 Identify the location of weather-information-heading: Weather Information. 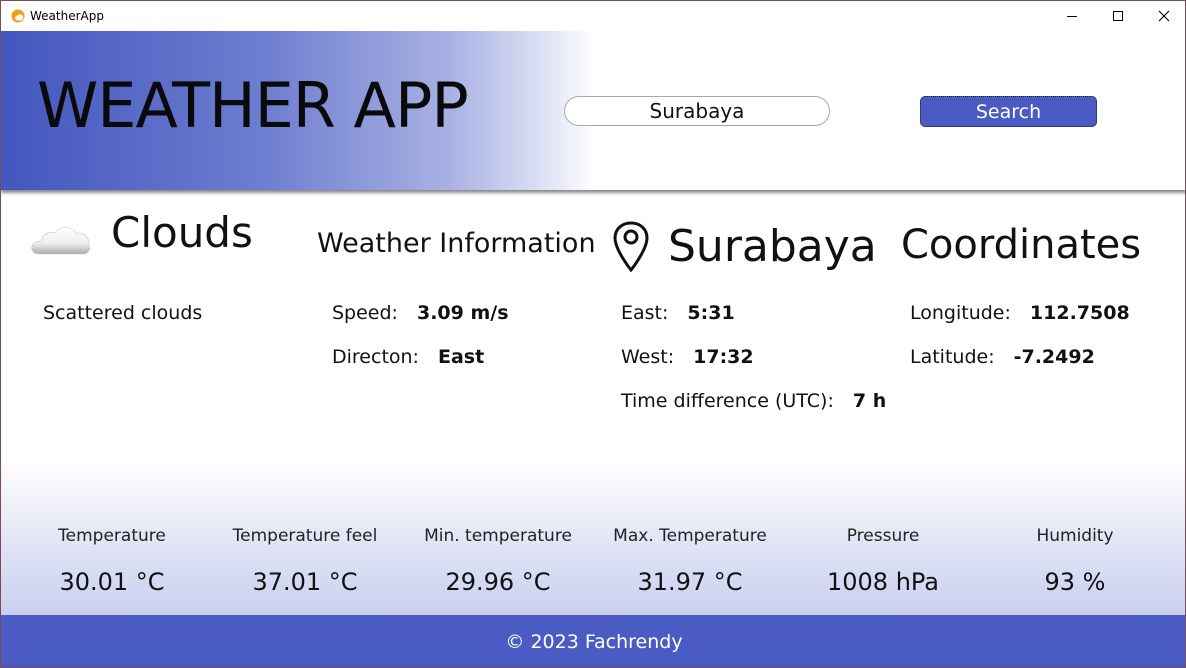
(456, 243).